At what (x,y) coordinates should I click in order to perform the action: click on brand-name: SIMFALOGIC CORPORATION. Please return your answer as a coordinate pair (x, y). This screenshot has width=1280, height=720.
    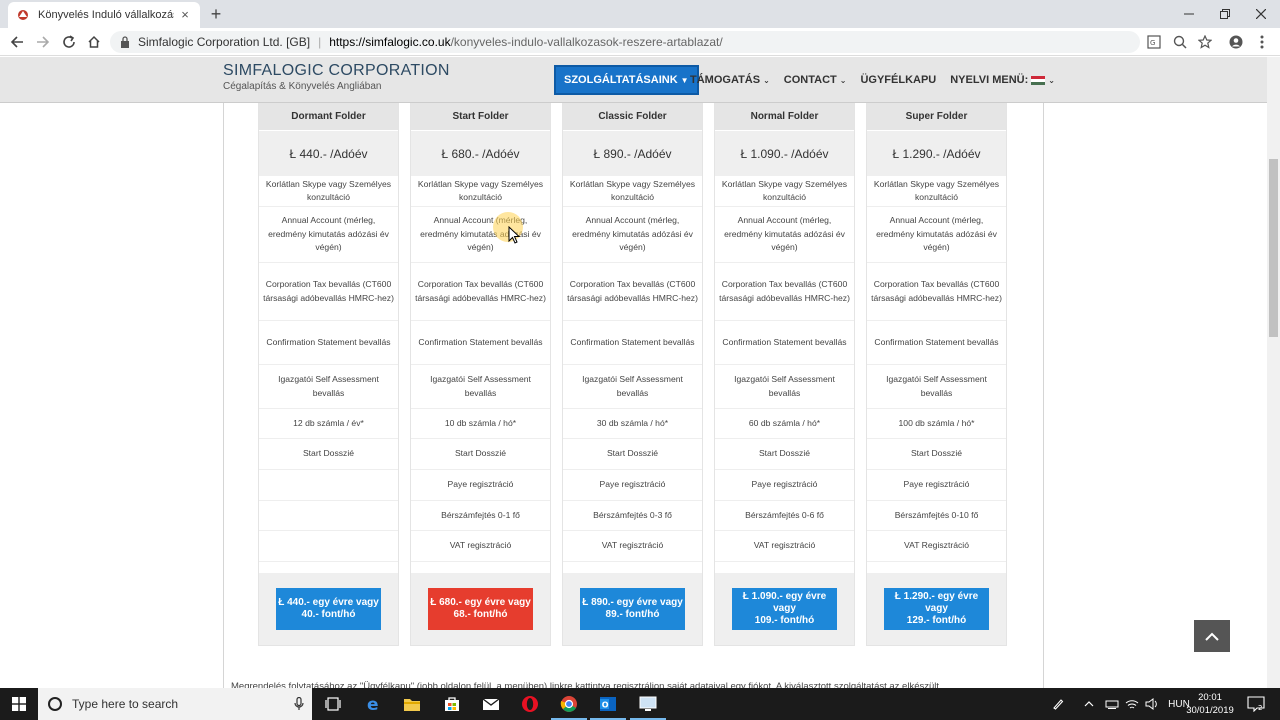
    Looking at the image, I should click on (336, 70).